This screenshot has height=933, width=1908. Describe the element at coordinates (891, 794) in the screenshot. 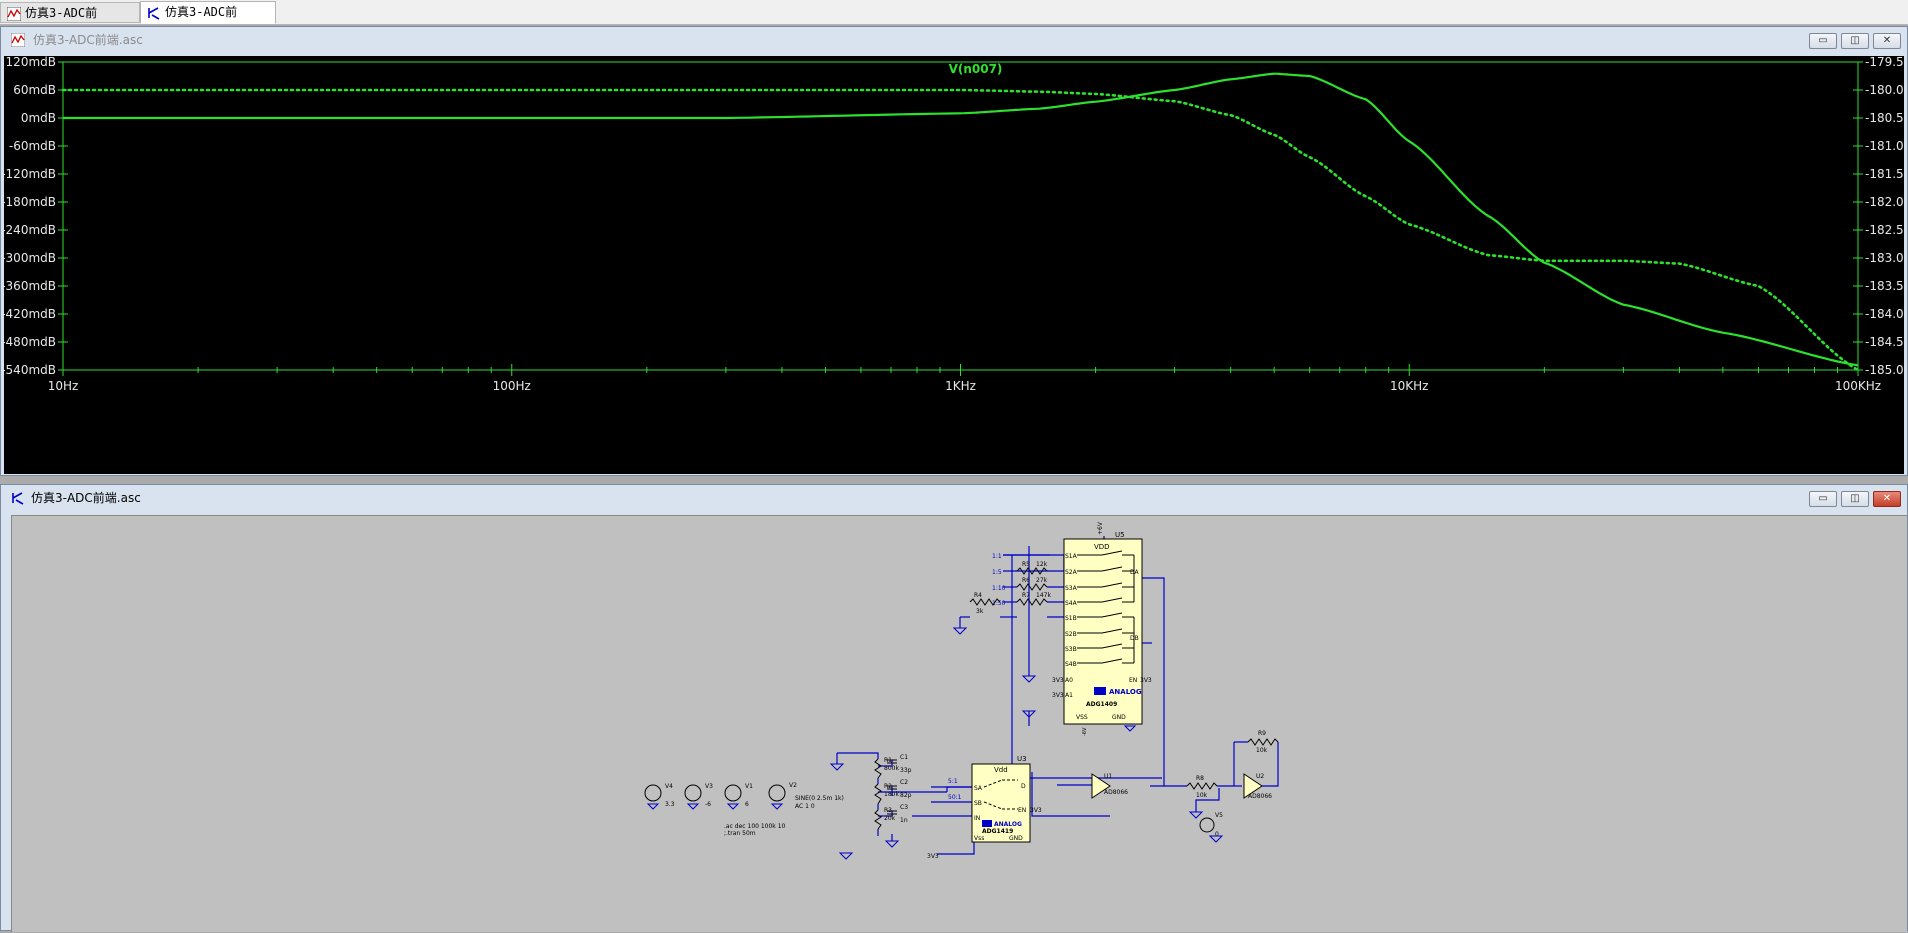

I see `r2-value: 180k` at that location.